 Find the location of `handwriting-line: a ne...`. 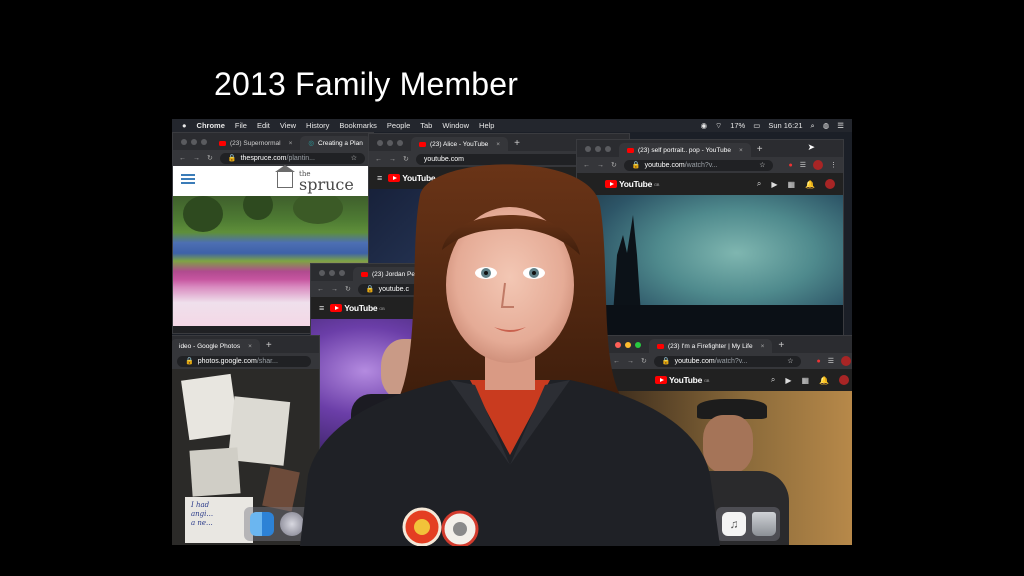

handwriting-line: a ne... is located at coordinates (202, 523).